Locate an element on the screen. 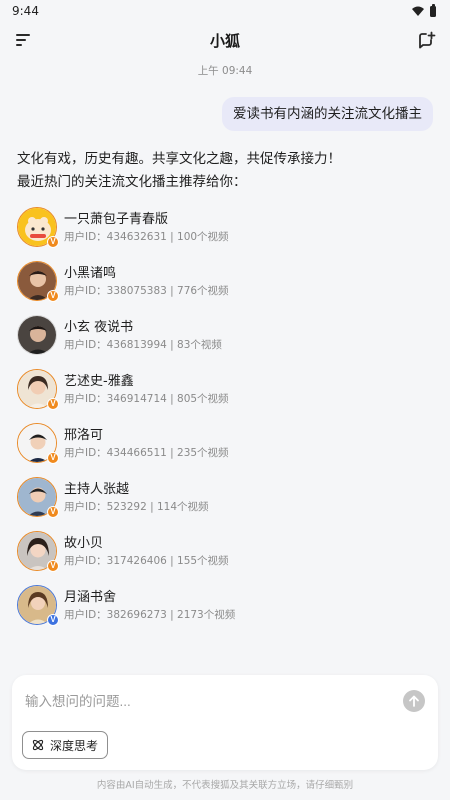 Image resolution: width=450 pixels, height=800 pixels. streamer-item: V 邢洛可 用户ID：434466511 | 235个视频 is located at coordinates (225, 443).